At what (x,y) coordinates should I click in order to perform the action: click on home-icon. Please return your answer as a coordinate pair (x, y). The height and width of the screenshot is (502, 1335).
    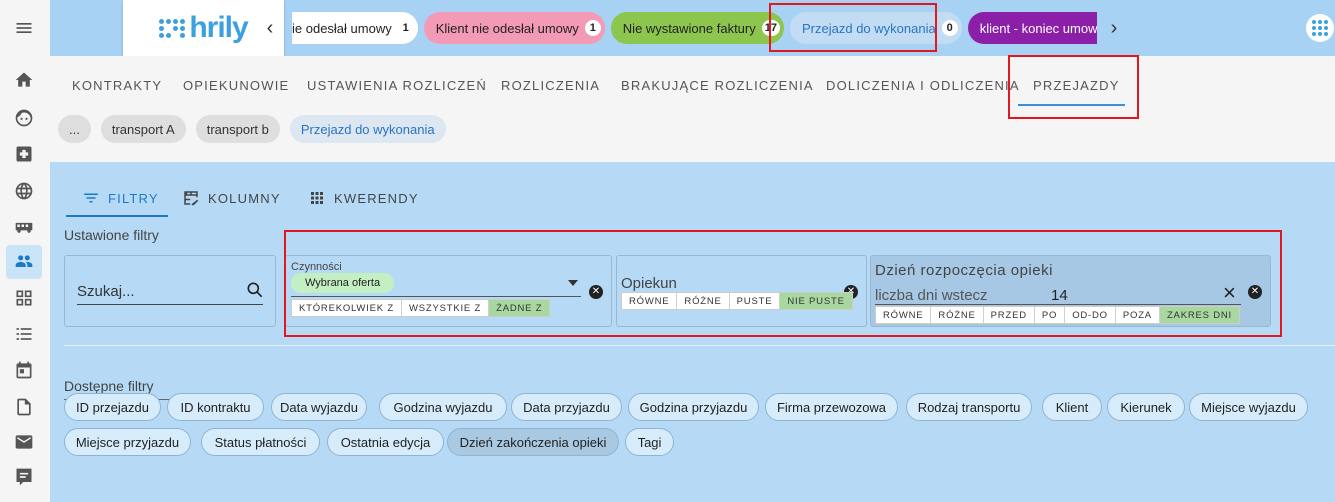
    Looking at the image, I should click on (24, 80).